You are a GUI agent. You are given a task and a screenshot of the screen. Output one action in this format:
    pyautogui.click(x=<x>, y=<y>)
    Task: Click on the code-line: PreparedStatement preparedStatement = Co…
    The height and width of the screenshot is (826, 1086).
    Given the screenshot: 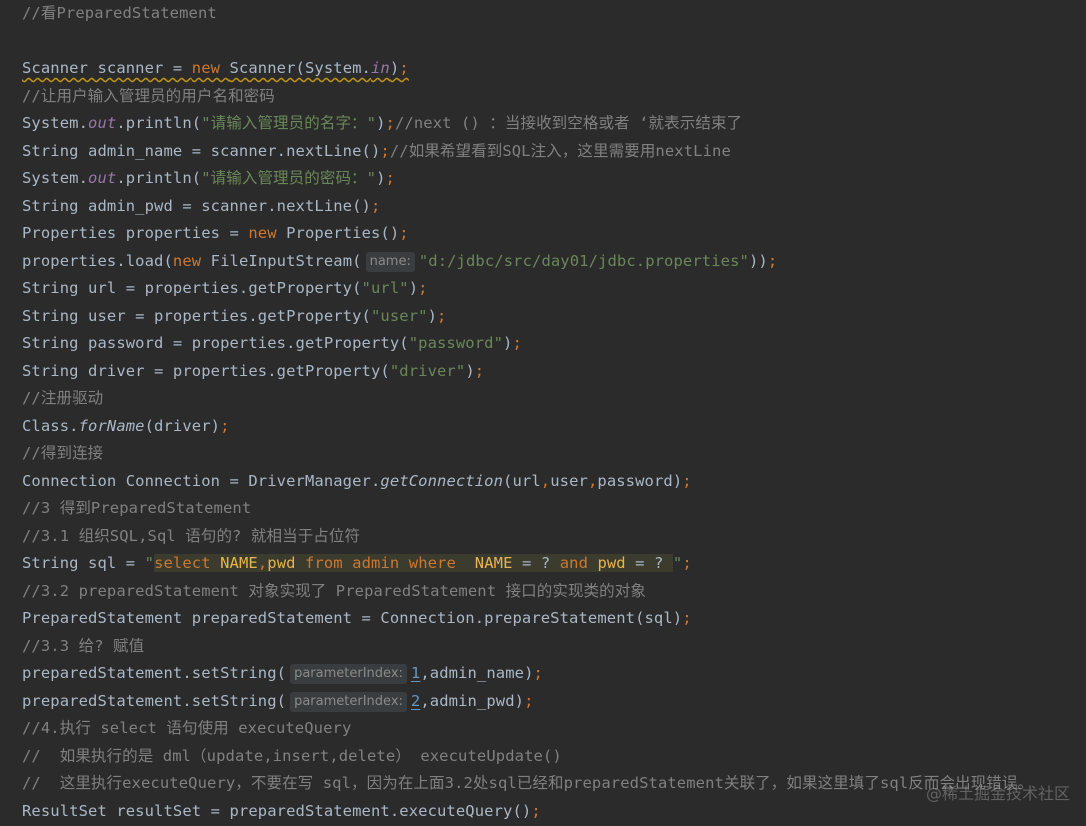 What is the action you would take?
    pyautogui.click(x=357, y=619)
    